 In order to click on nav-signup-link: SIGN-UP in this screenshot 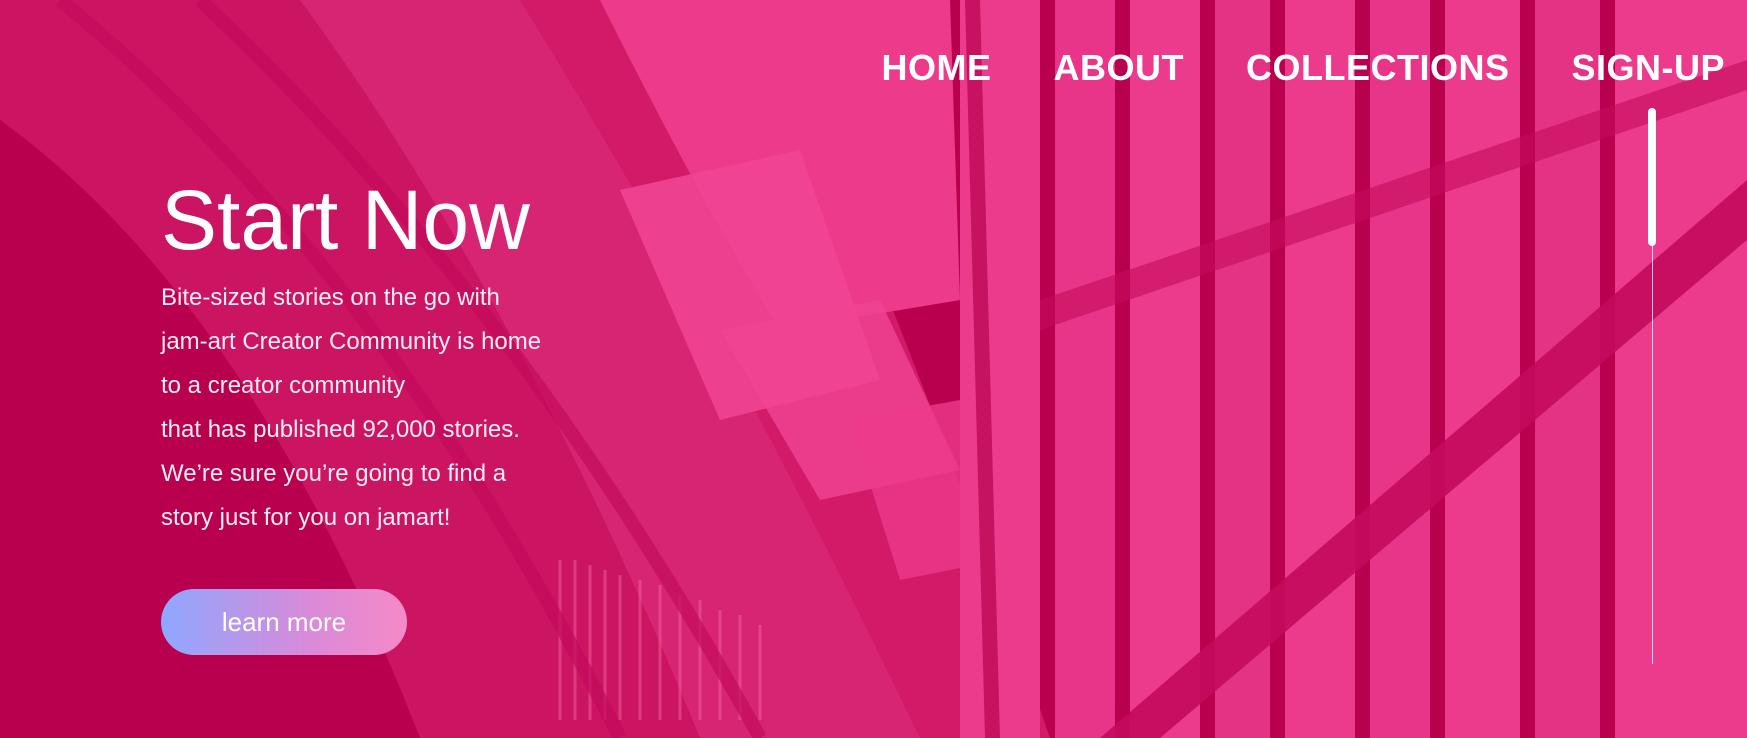, I will do `click(1648, 68)`.